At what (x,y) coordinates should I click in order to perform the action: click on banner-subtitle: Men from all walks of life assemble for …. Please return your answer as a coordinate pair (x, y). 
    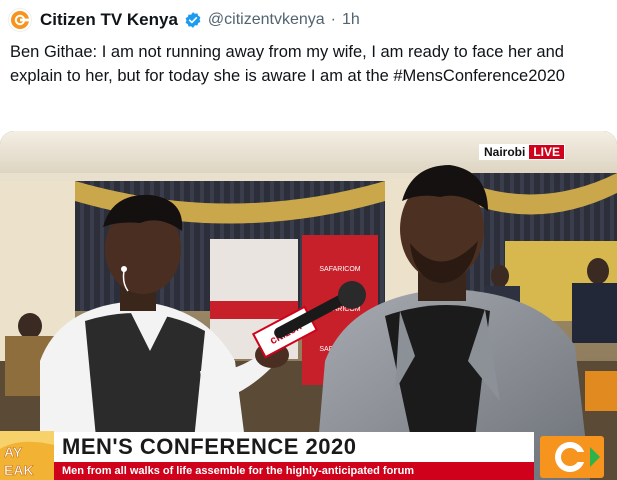
    Looking at the image, I should click on (294, 471).